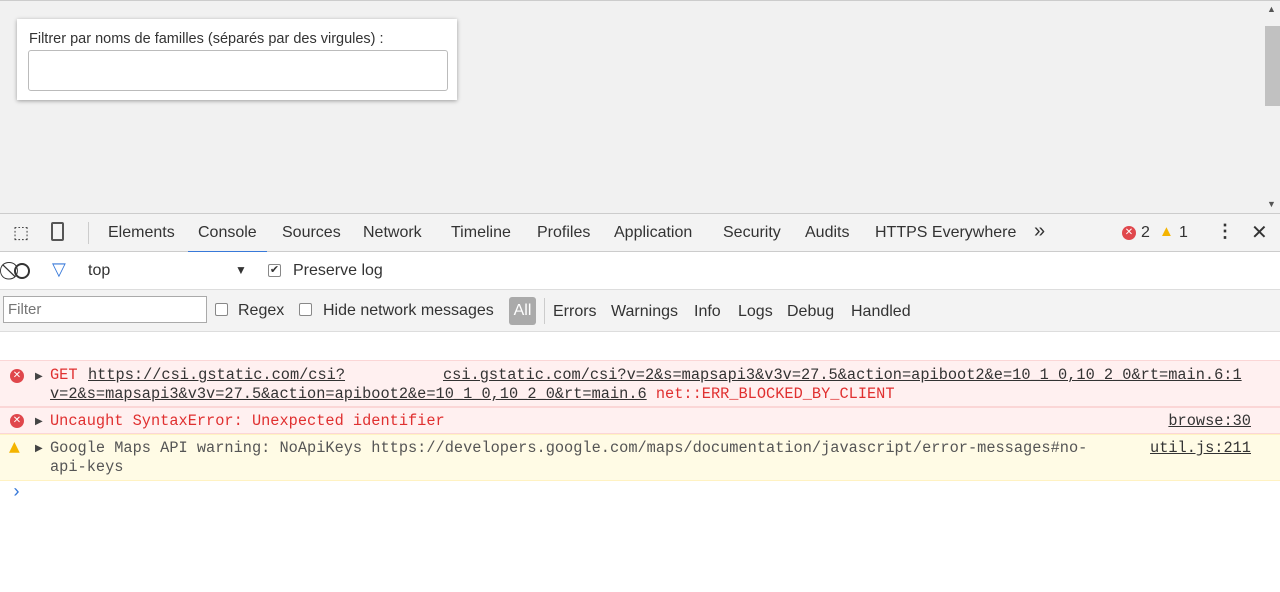 This screenshot has width=1280, height=592. Describe the element at coordinates (221, 309) in the screenshot. I see `regex-checkbox` at that location.